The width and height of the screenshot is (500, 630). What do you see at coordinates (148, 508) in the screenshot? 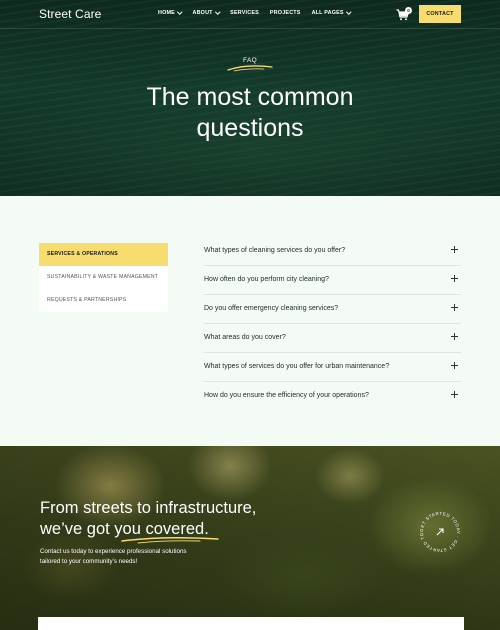
I see `cta-title-line: From streets to infrastructure,` at bounding box center [148, 508].